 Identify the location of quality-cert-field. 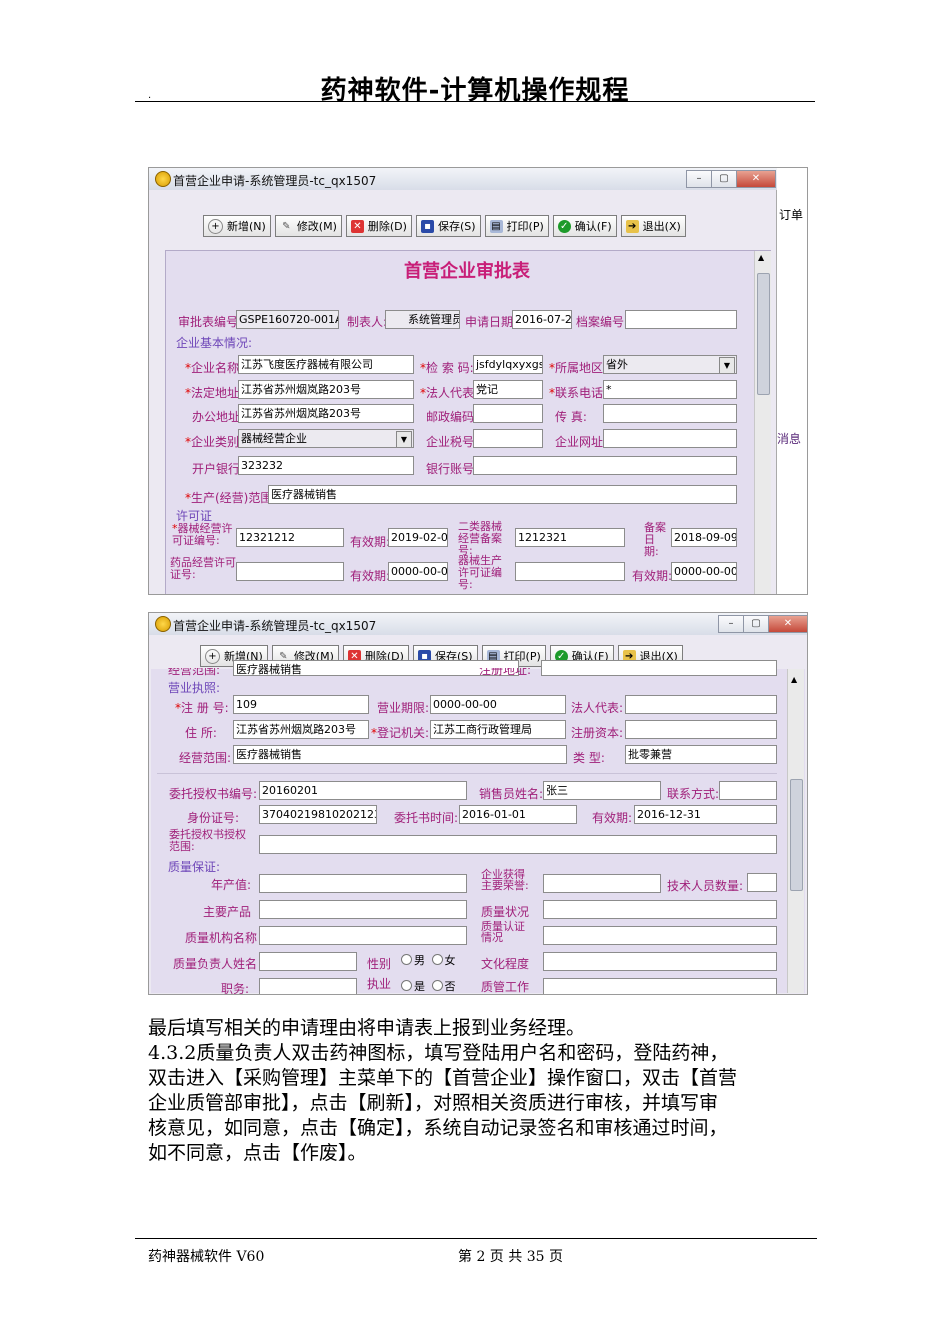
(660, 935).